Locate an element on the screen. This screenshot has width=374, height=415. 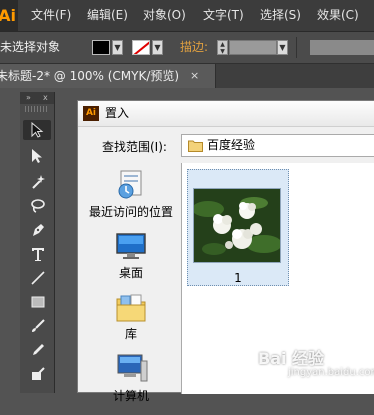
document-tab: 未标题-2* @ 100% (CMYK/预览) × is located at coordinates (108, 76).